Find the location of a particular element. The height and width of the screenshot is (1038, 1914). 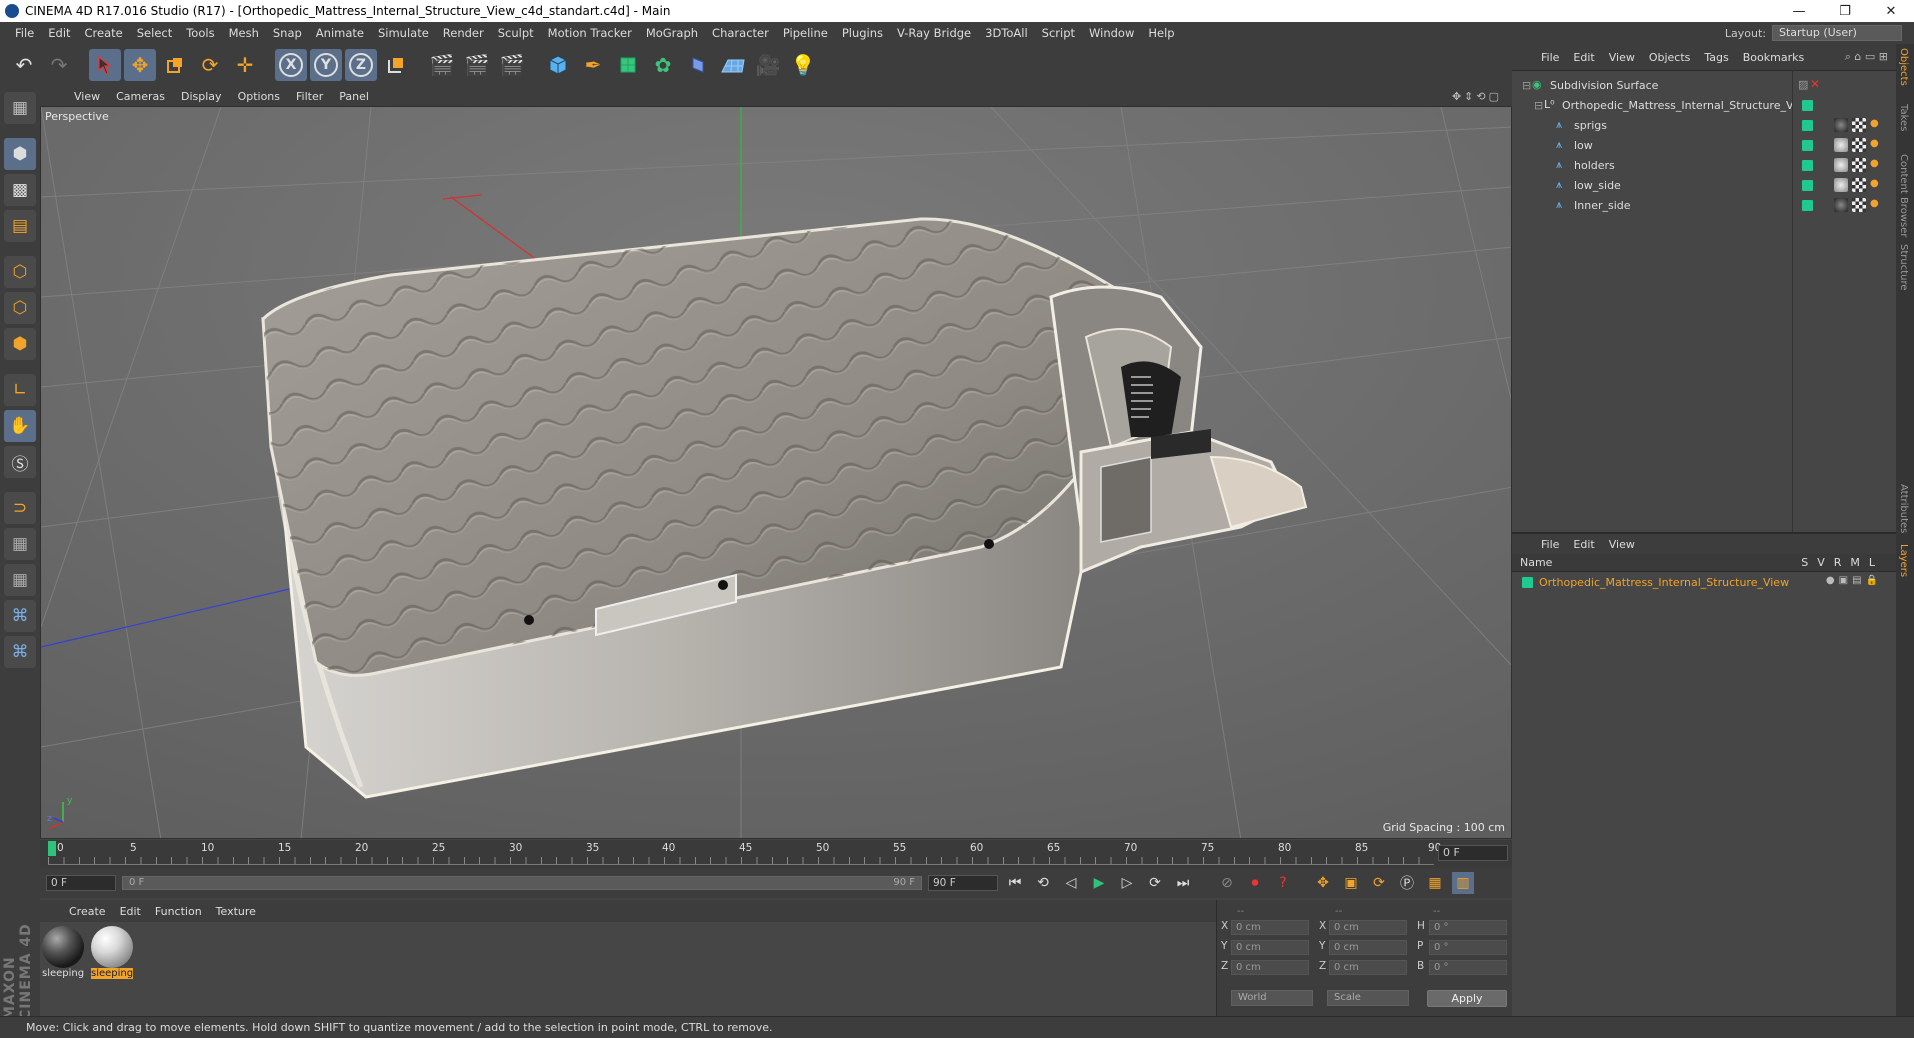

go-to-previous-key-icon: ⟲ is located at coordinates (1043, 883).